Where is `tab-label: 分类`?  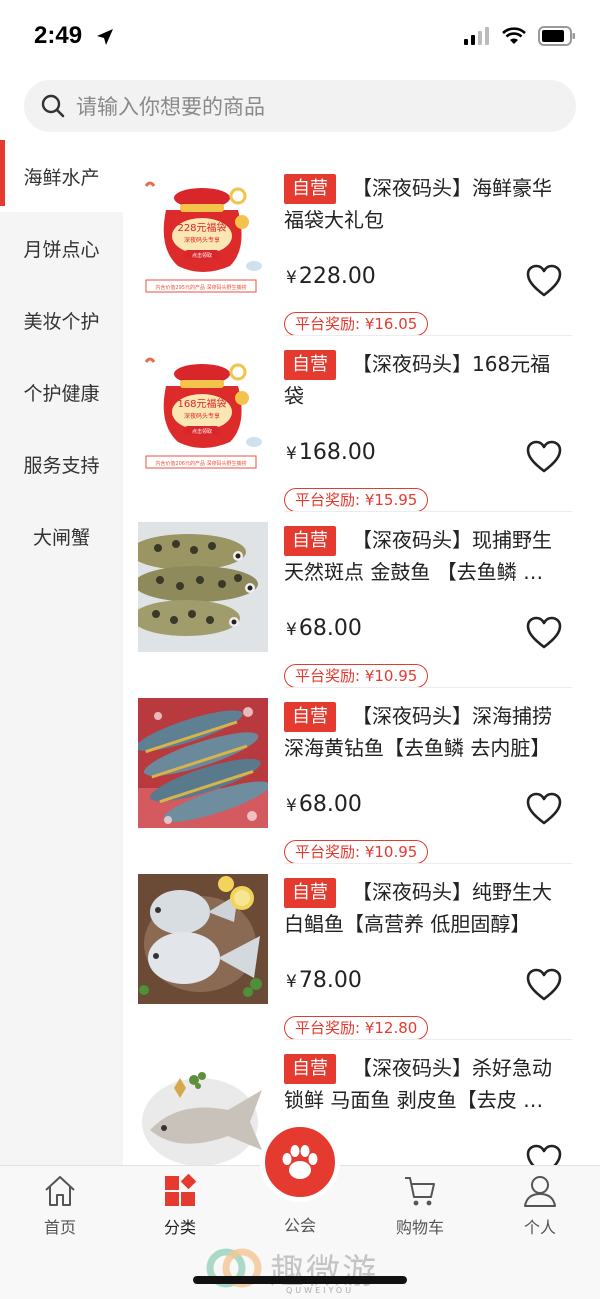 tab-label: 分类 is located at coordinates (179, 1227).